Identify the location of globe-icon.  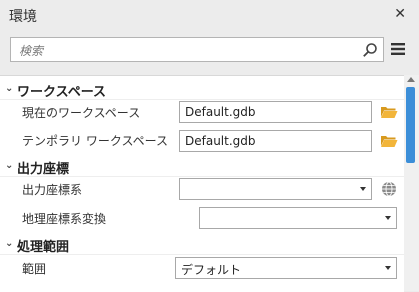
(389, 189).